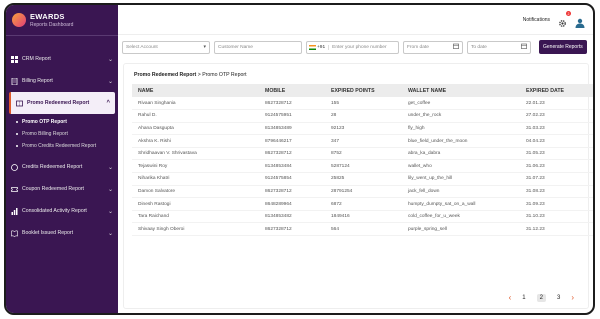 Image resolution: width=600 pixels, height=319 pixels. What do you see at coordinates (195, 179) in the screenshot?
I see `cell-name: Niharika Khatri` at bounding box center [195, 179].